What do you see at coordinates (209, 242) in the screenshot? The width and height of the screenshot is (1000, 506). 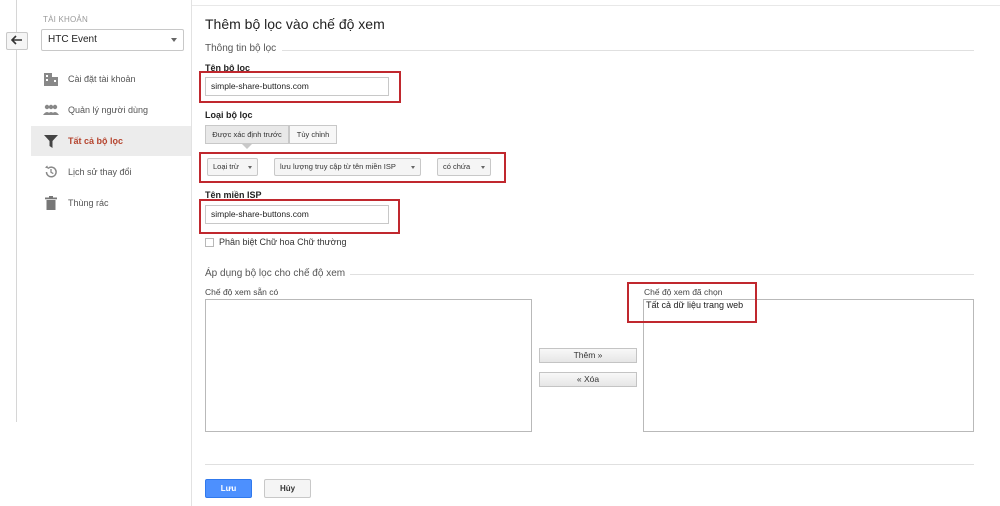 I see `case-sensitive-checkbox` at bounding box center [209, 242].